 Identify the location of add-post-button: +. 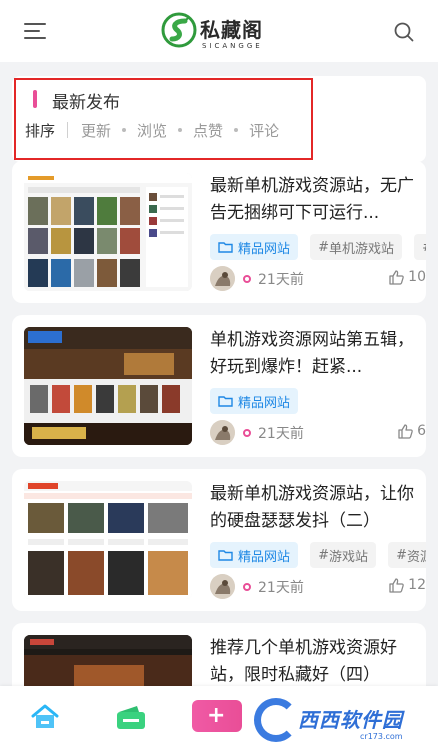
(217, 716).